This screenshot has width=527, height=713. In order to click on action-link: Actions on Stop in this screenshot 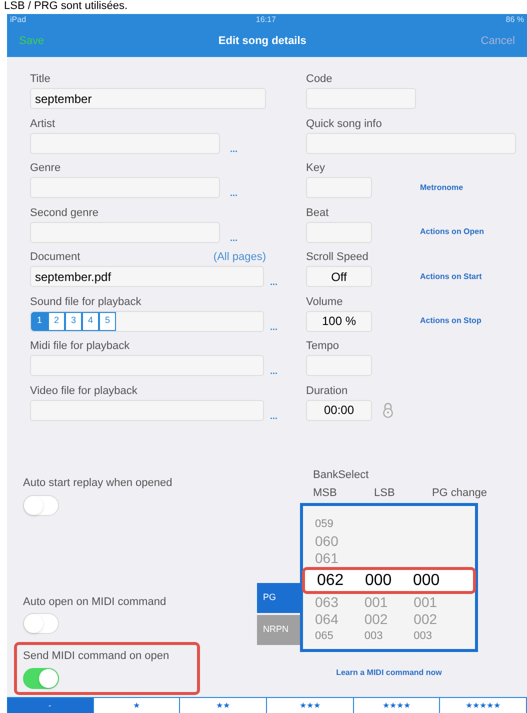, I will do `click(451, 321)`.